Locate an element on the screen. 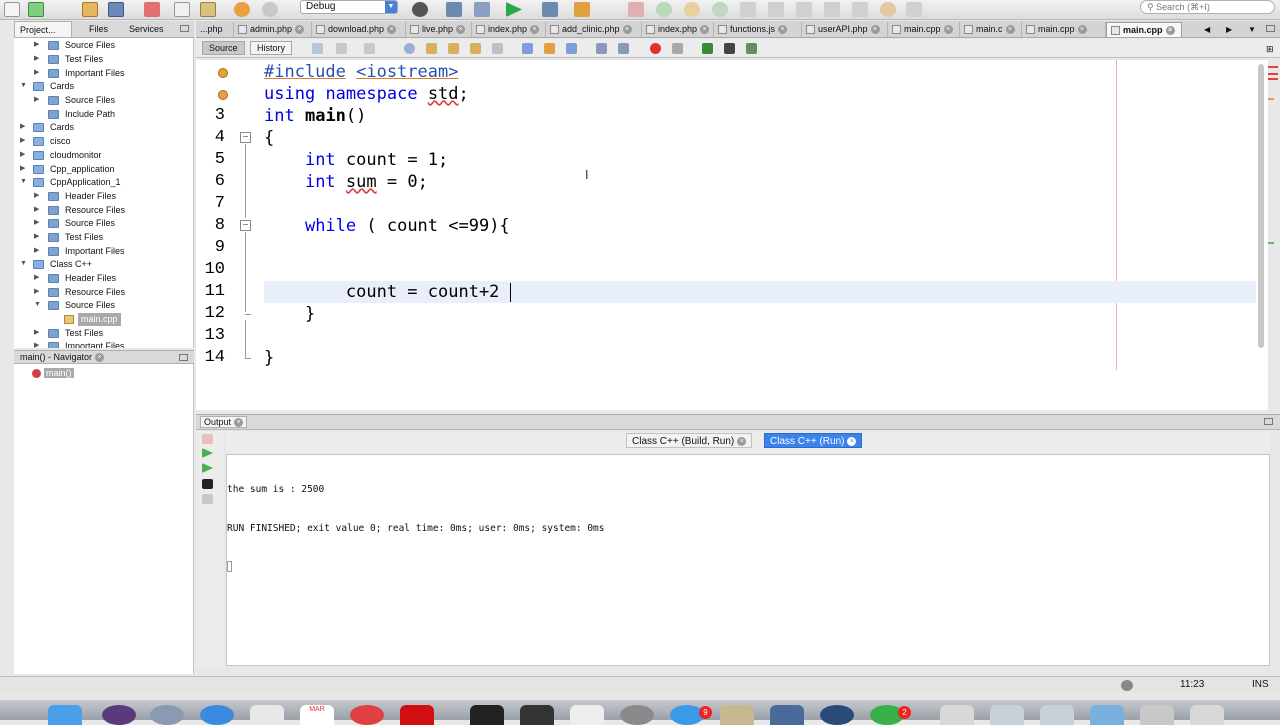 The width and height of the screenshot is (1280, 725). memory-icon is located at coordinates (914, 9).